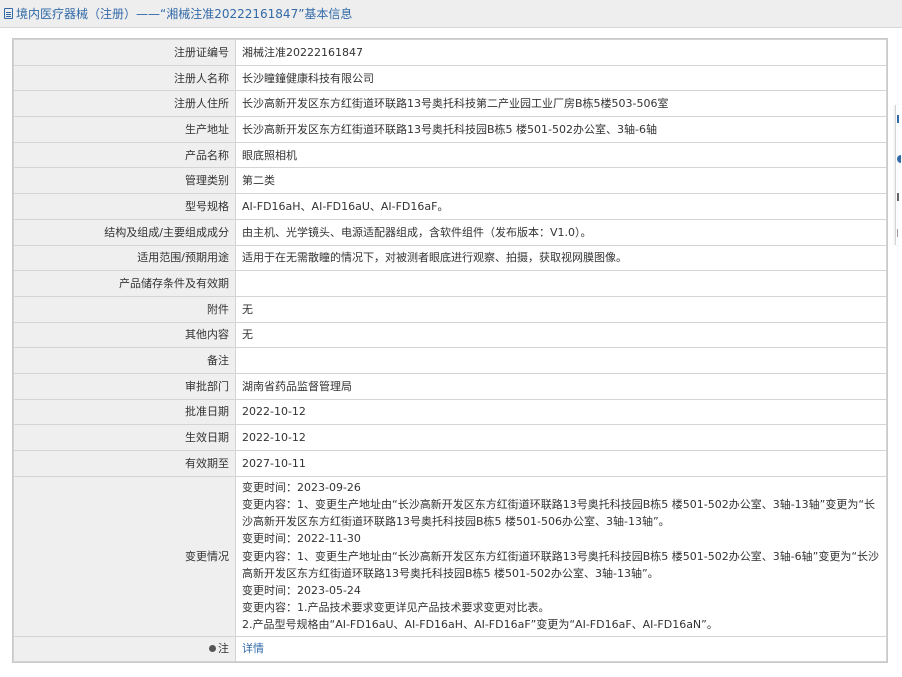 The width and height of the screenshot is (902, 677). What do you see at coordinates (561, 52) in the screenshot?
I see `row-value: 湘械注准20222161847` at bounding box center [561, 52].